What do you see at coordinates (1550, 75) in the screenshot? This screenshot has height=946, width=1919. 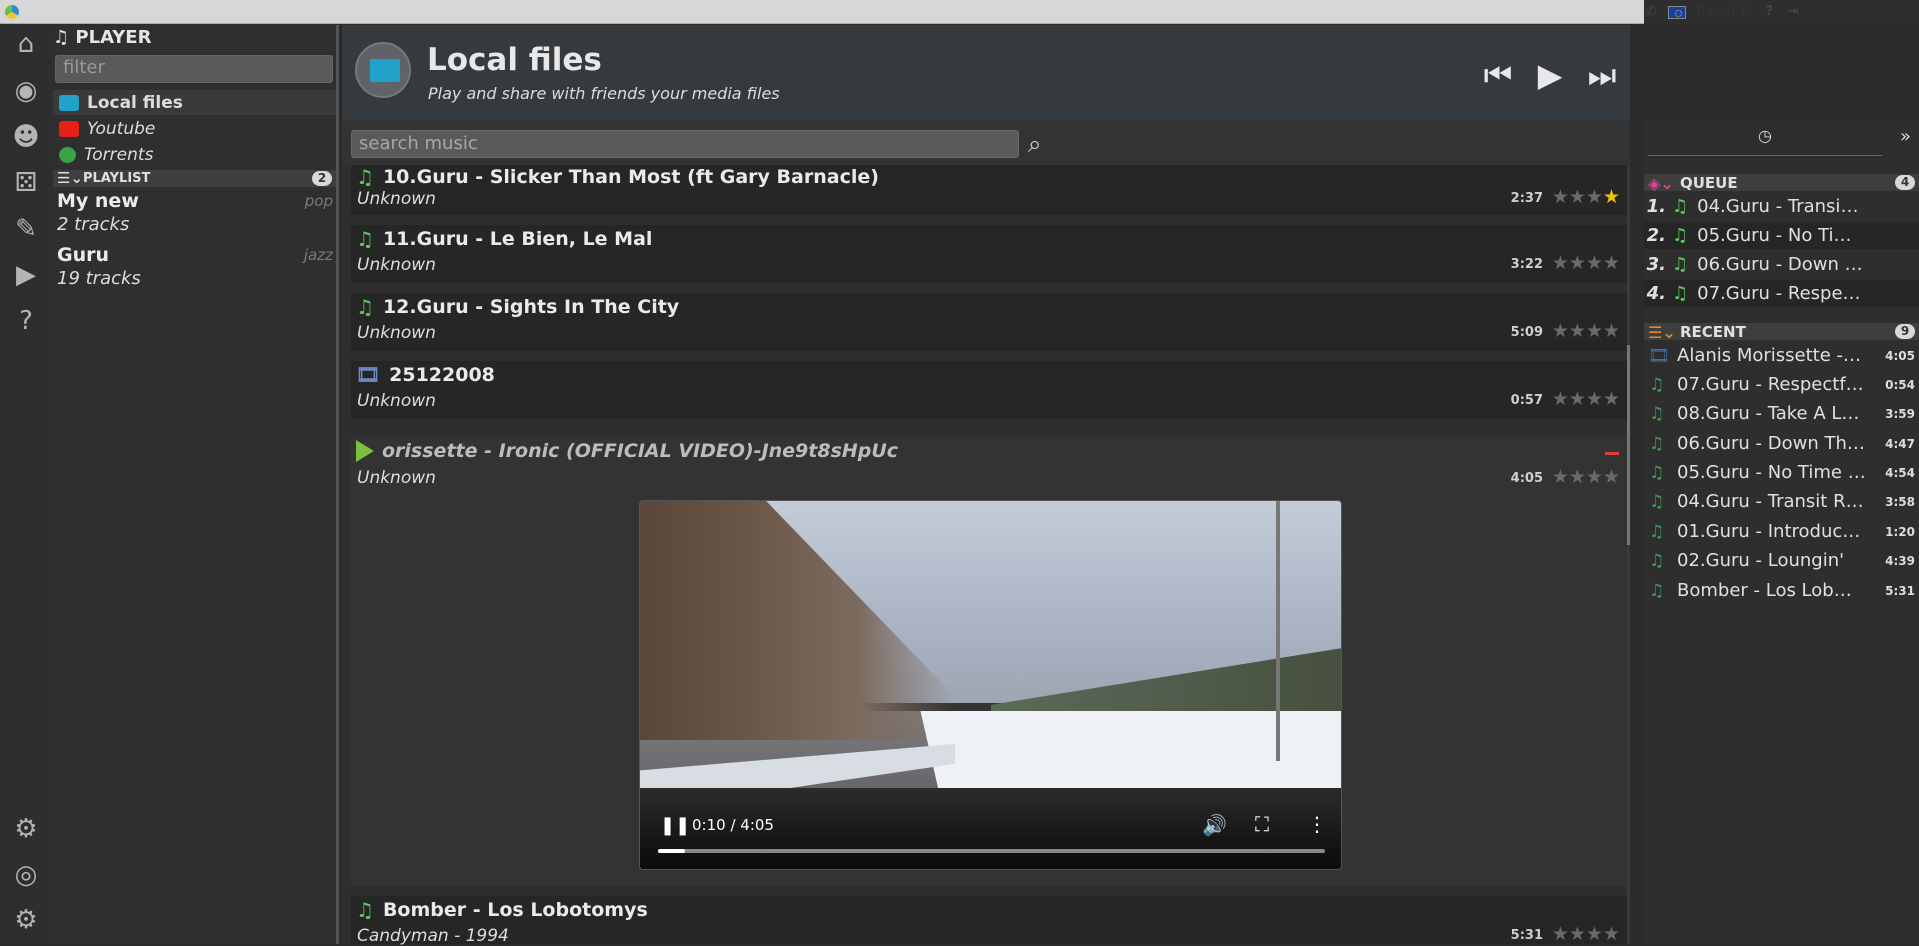 I see `play-icon: ▶` at bounding box center [1550, 75].